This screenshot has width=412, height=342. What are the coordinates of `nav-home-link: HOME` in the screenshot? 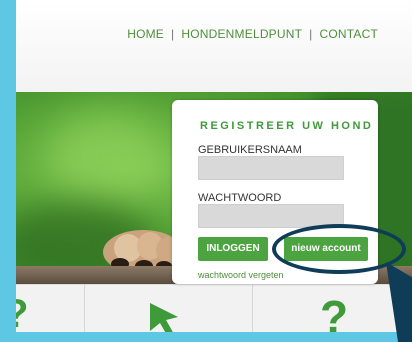 It's located at (145, 34).